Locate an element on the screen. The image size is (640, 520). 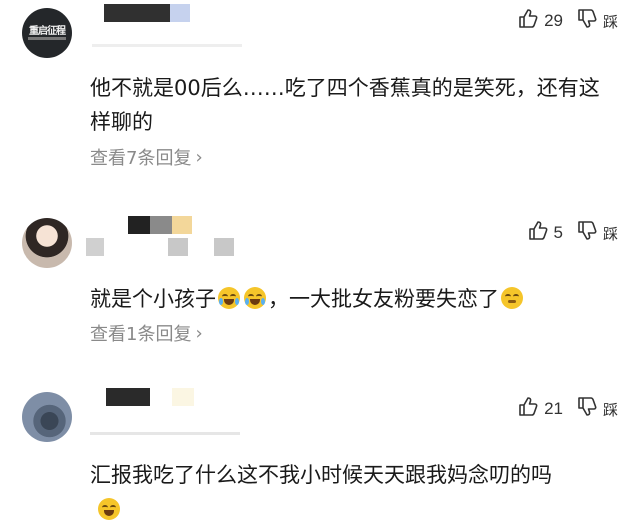
comment-stats: 29 踩 is located at coordinates (568, 21).